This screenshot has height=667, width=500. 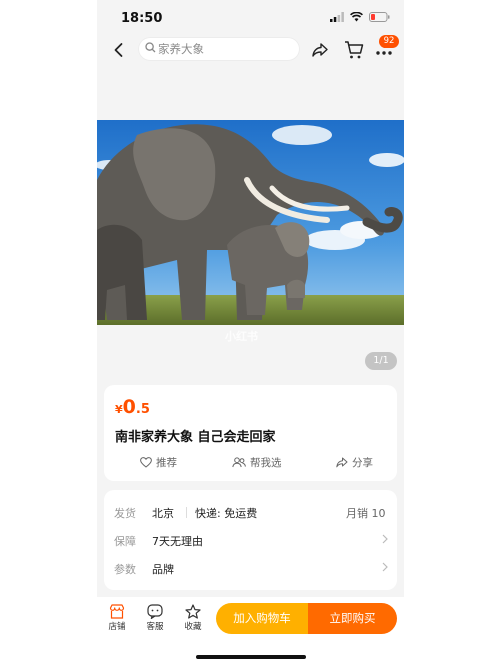 I want to click on service-button: 客服, so click(x=155, y=618).